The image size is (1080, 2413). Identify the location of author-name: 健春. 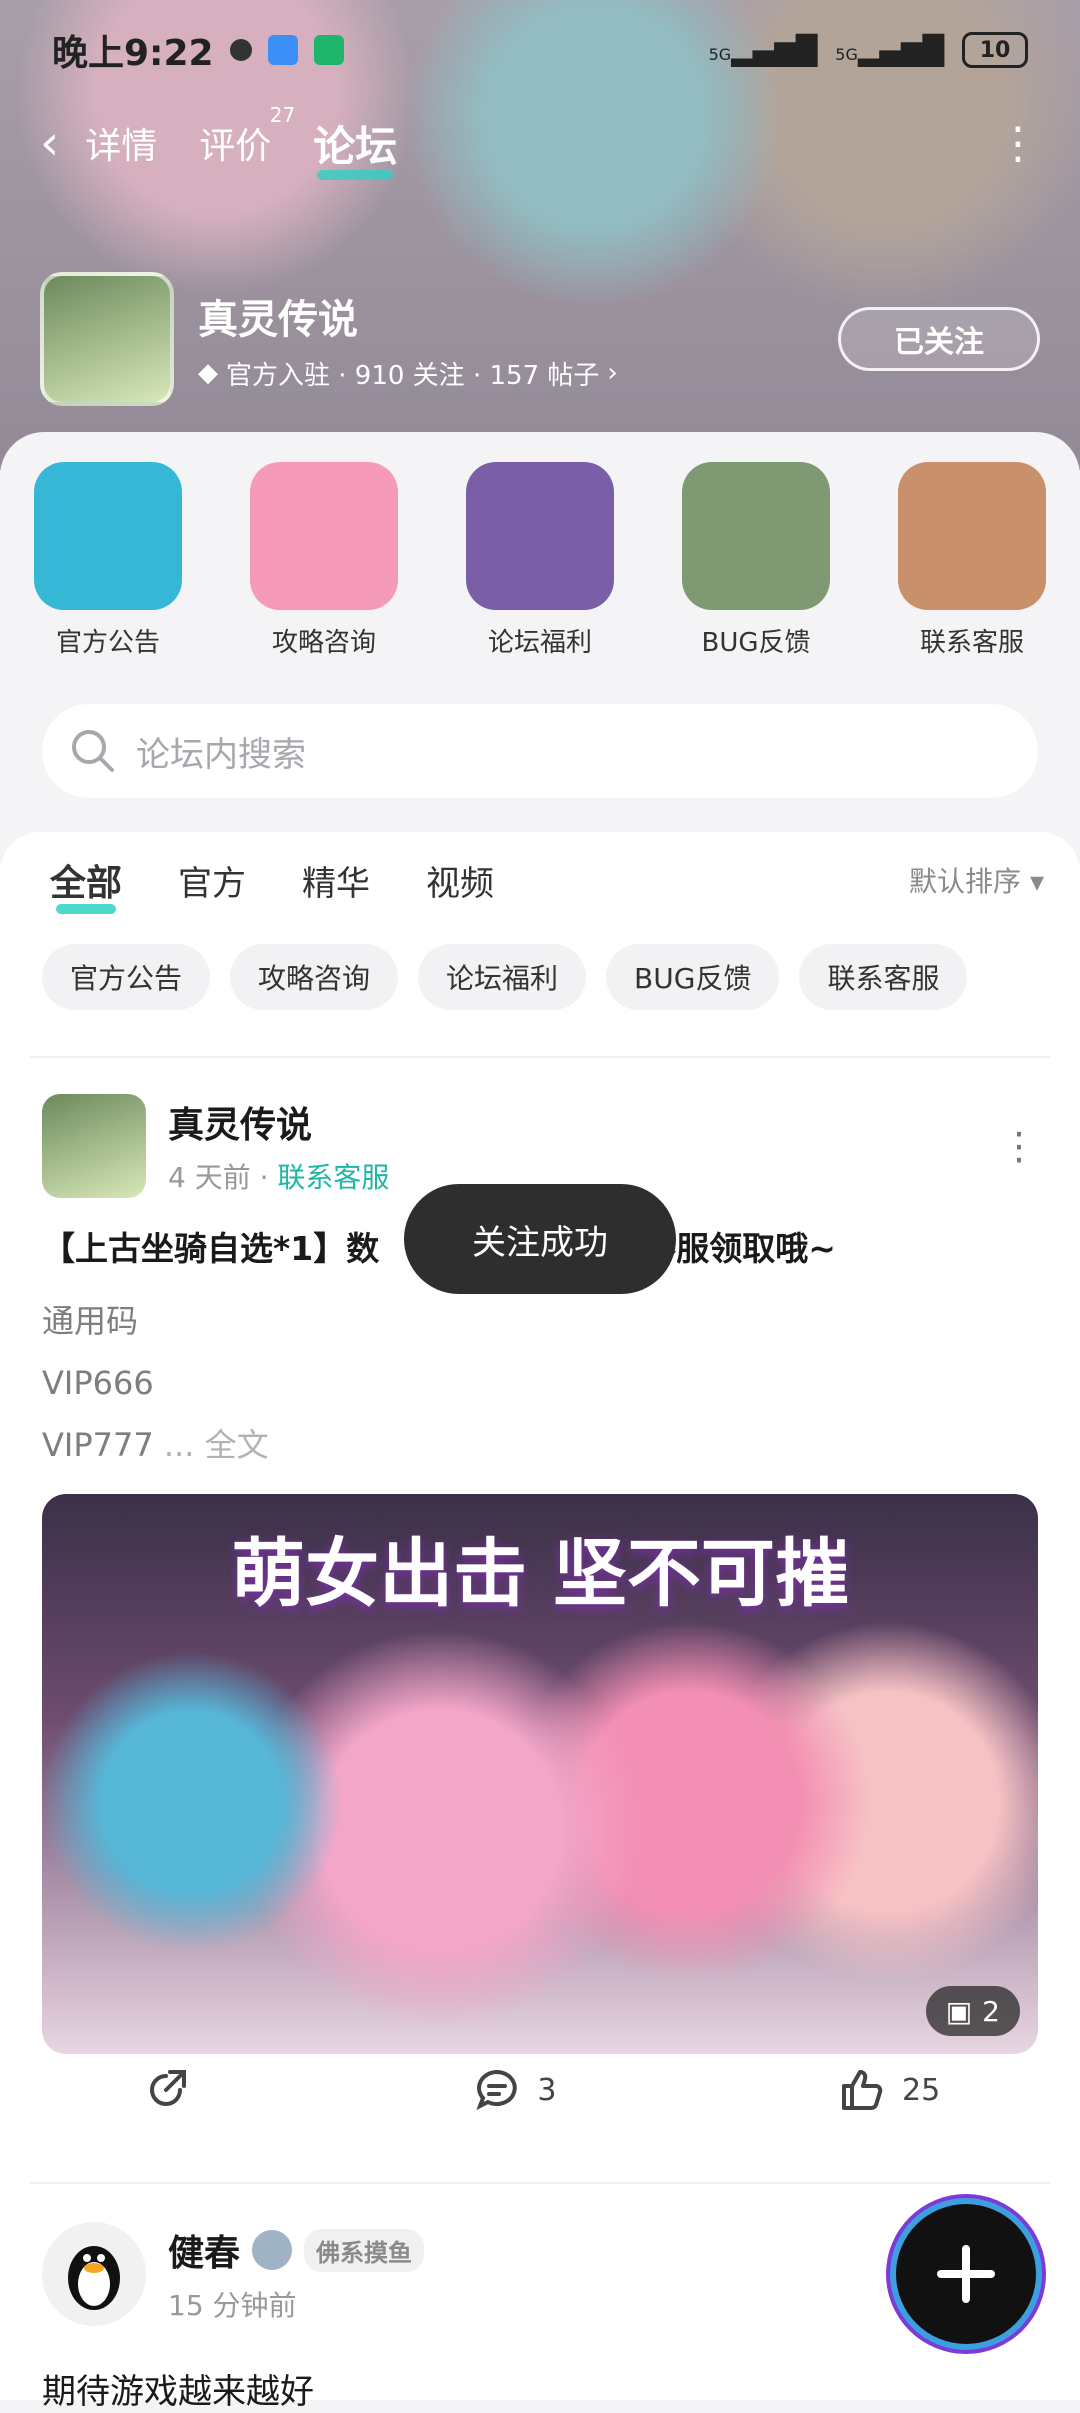
(204, 2250).